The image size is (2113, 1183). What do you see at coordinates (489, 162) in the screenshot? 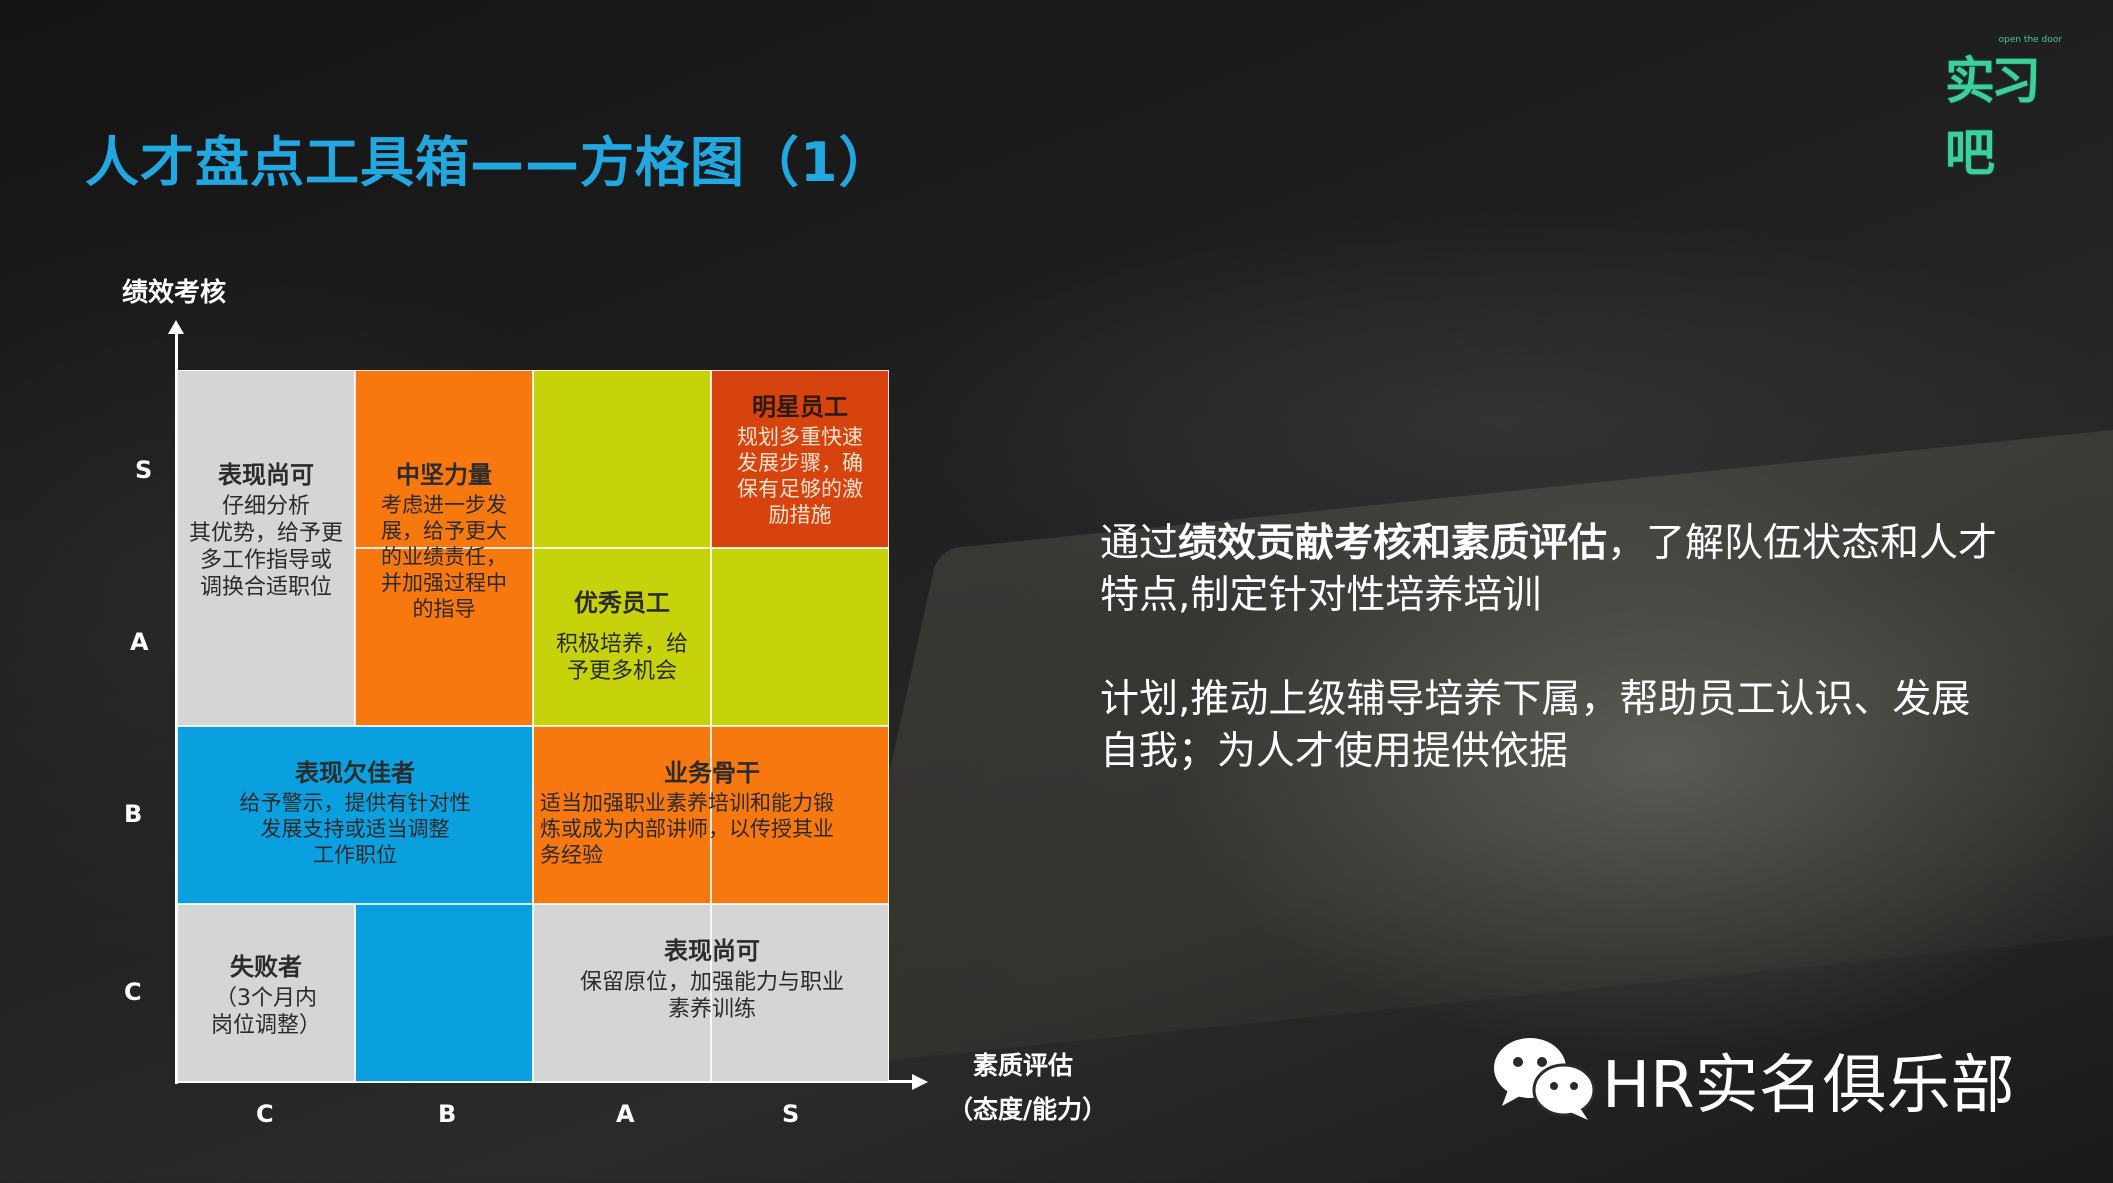
I see `slide-title: 人才盘点工具箱——方格图（1）` at bounding box center [489, 162].